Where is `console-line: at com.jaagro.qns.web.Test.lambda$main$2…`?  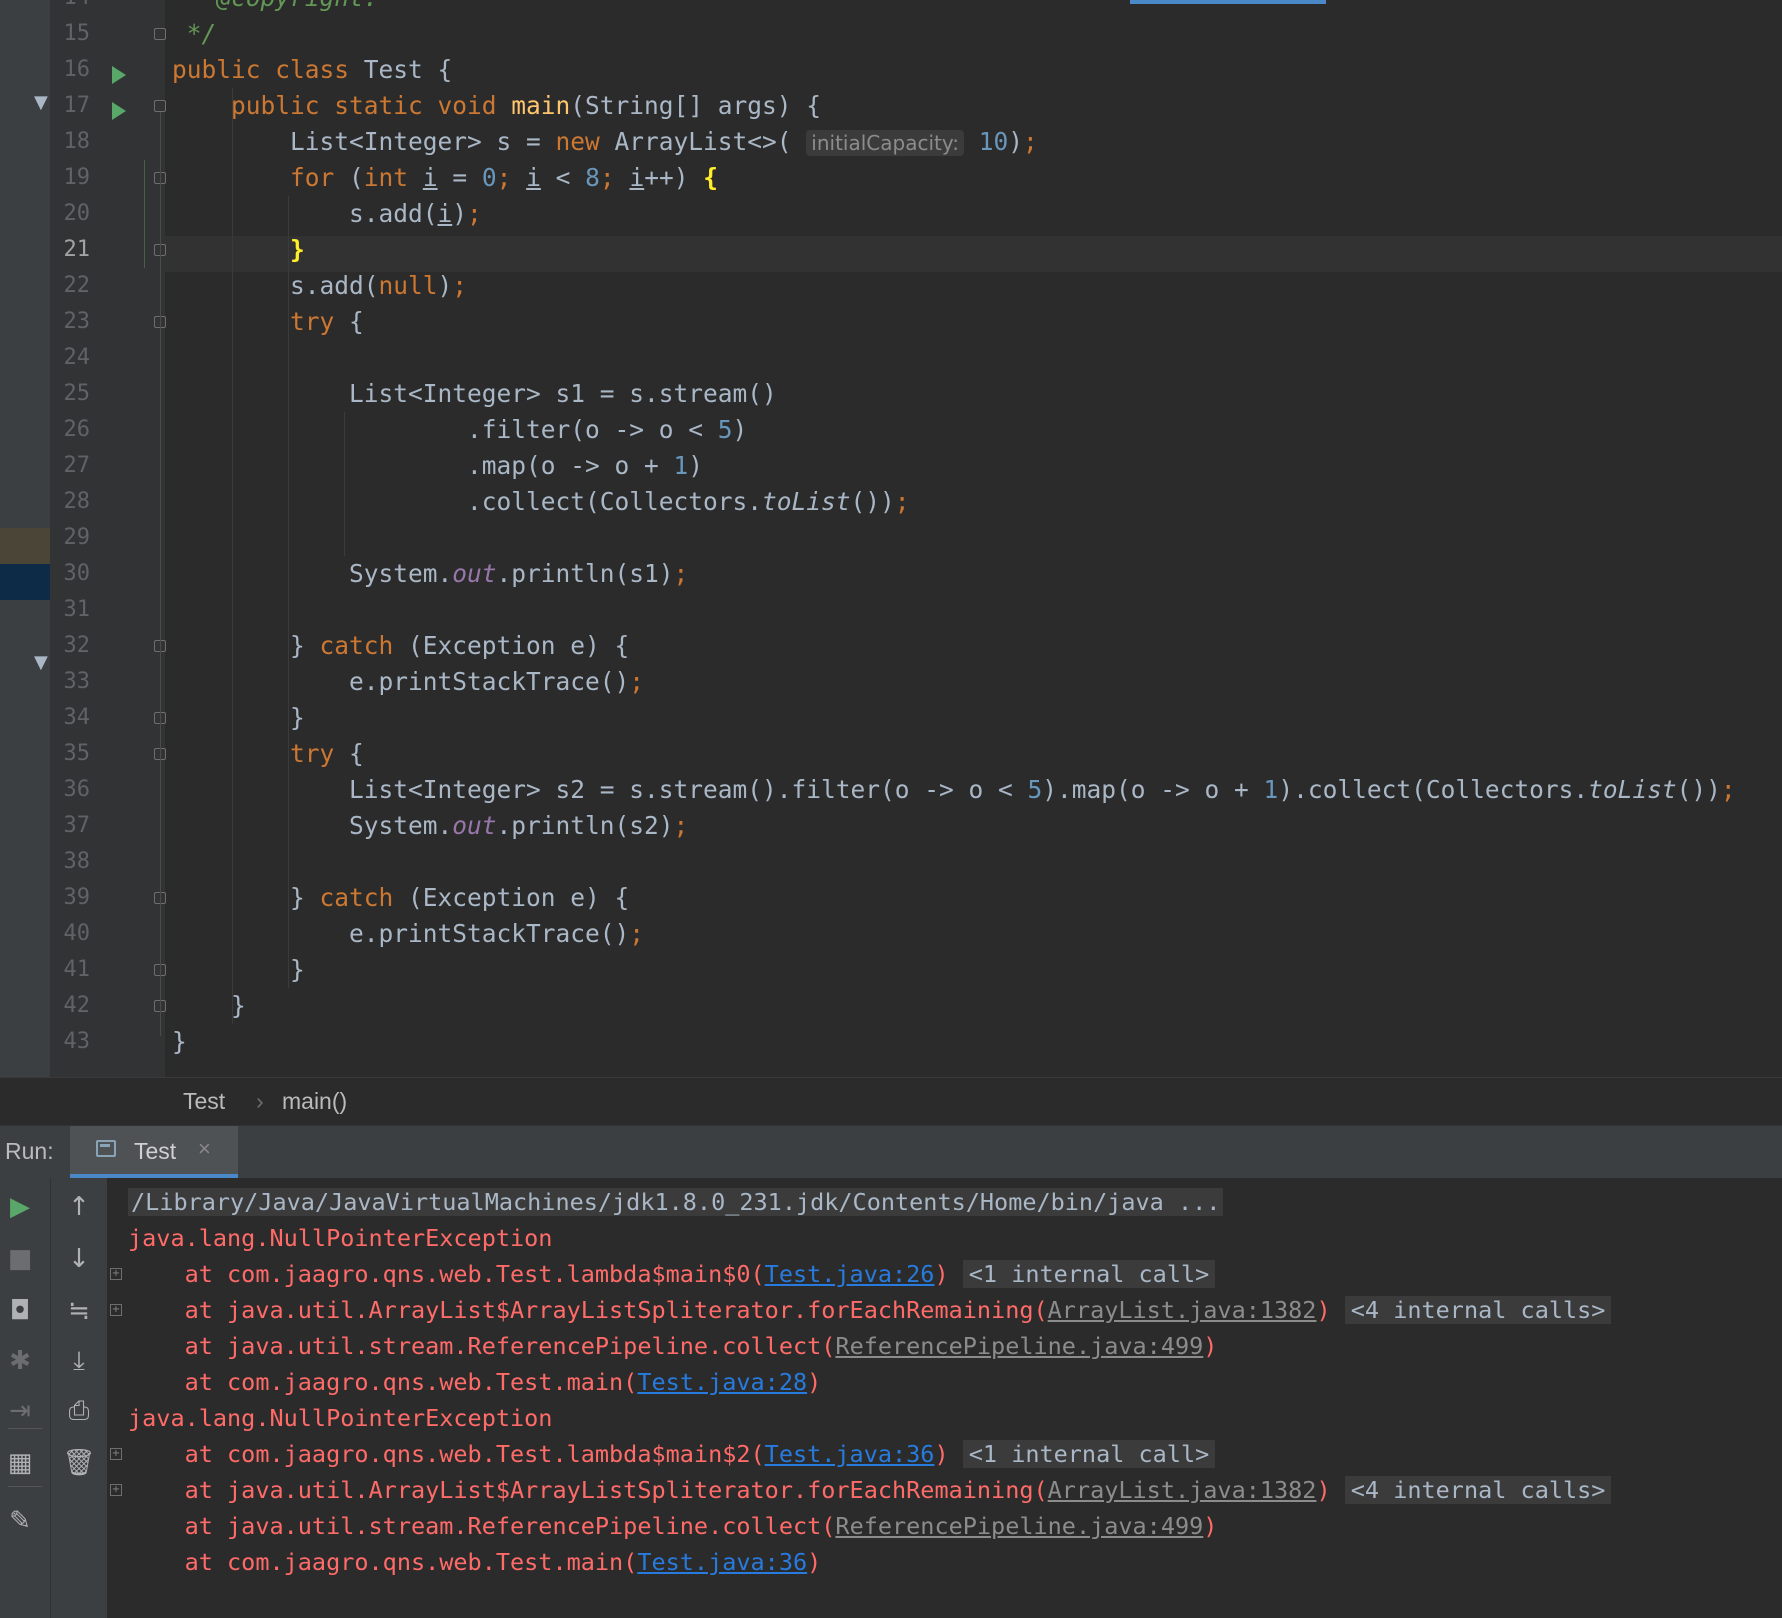
console-line: at com.jaagro.qns.web.Test.lambda$main$2… is located at coordinates (672, 1454).